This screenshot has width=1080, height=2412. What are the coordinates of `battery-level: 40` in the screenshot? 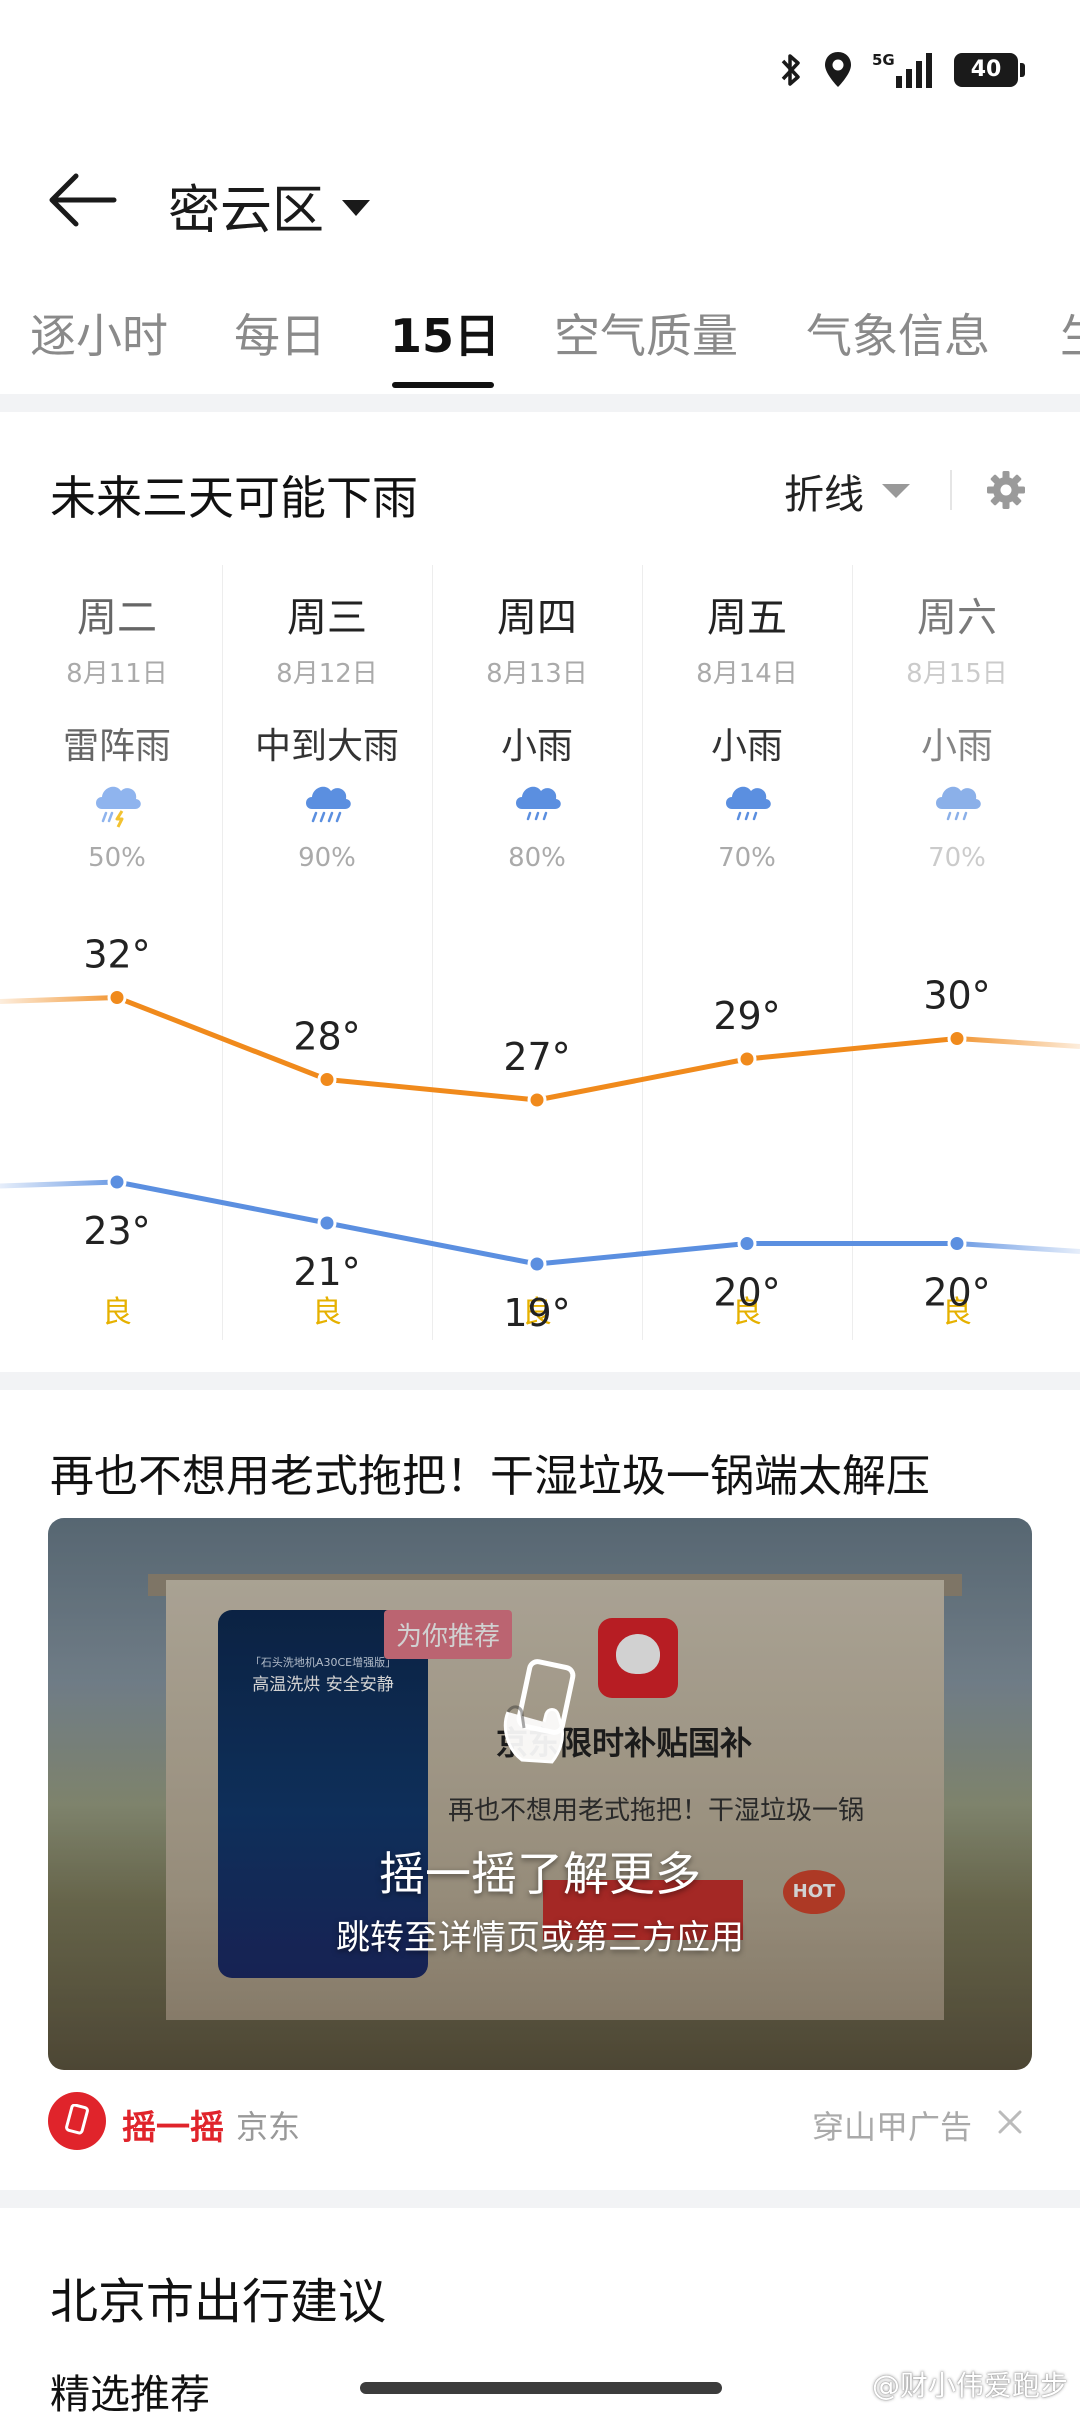 It's located at (986, 69).